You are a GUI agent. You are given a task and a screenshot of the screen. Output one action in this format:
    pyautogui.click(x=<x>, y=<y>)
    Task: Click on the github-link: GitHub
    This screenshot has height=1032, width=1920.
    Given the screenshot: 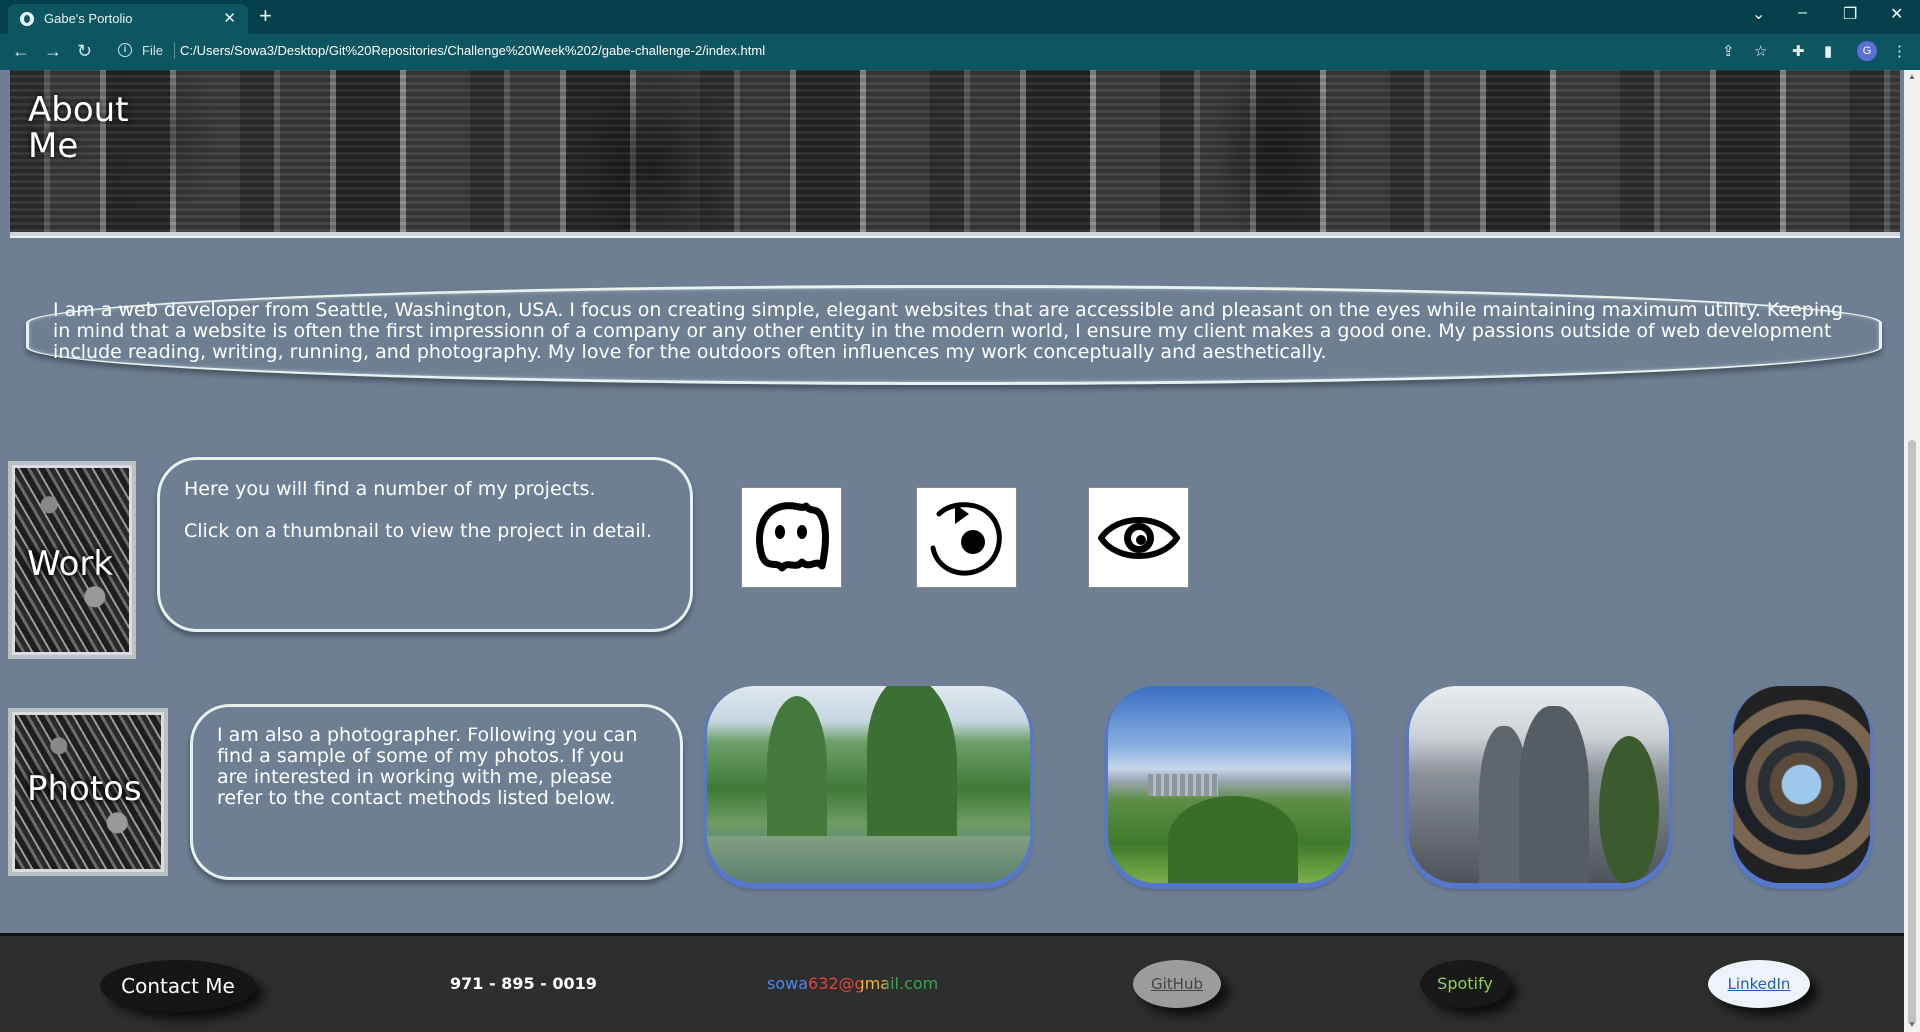 What is the action you would take?
    pyautogui.click(x=1177, y=984)
    